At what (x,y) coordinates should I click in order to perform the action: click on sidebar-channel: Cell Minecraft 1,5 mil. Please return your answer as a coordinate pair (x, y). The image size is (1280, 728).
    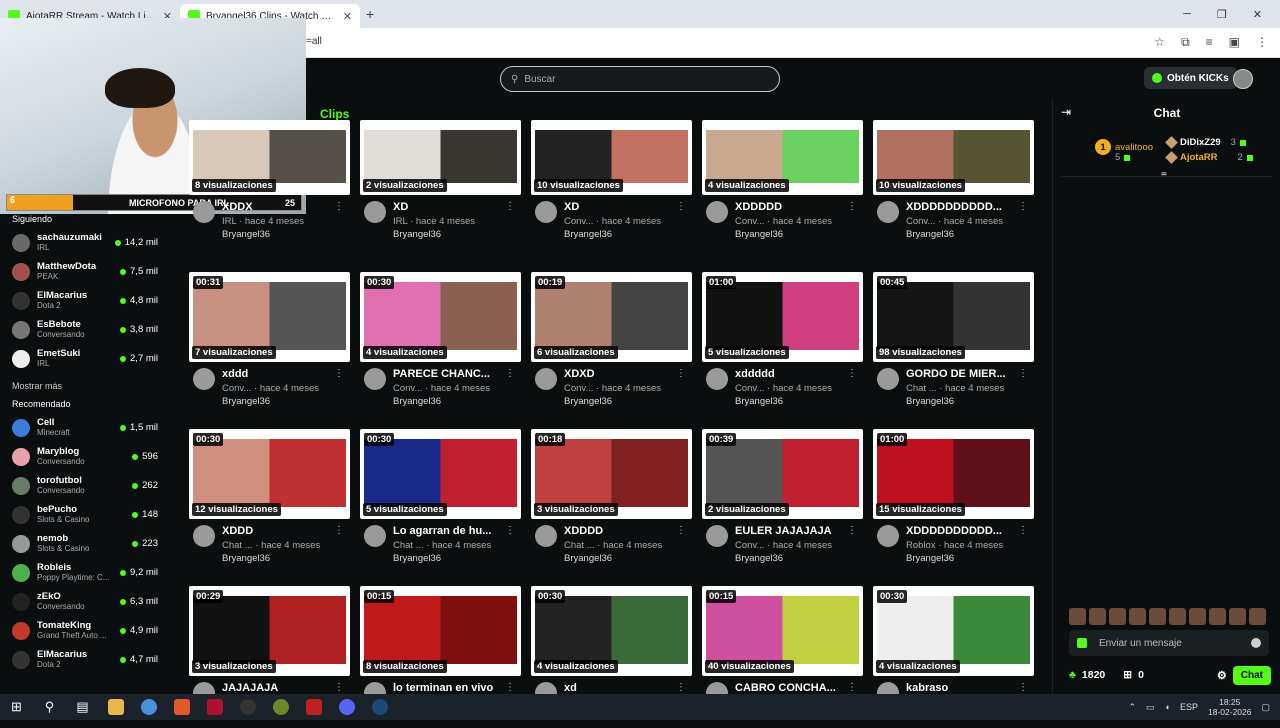
    Looking at the image, I should click on (85, 427).